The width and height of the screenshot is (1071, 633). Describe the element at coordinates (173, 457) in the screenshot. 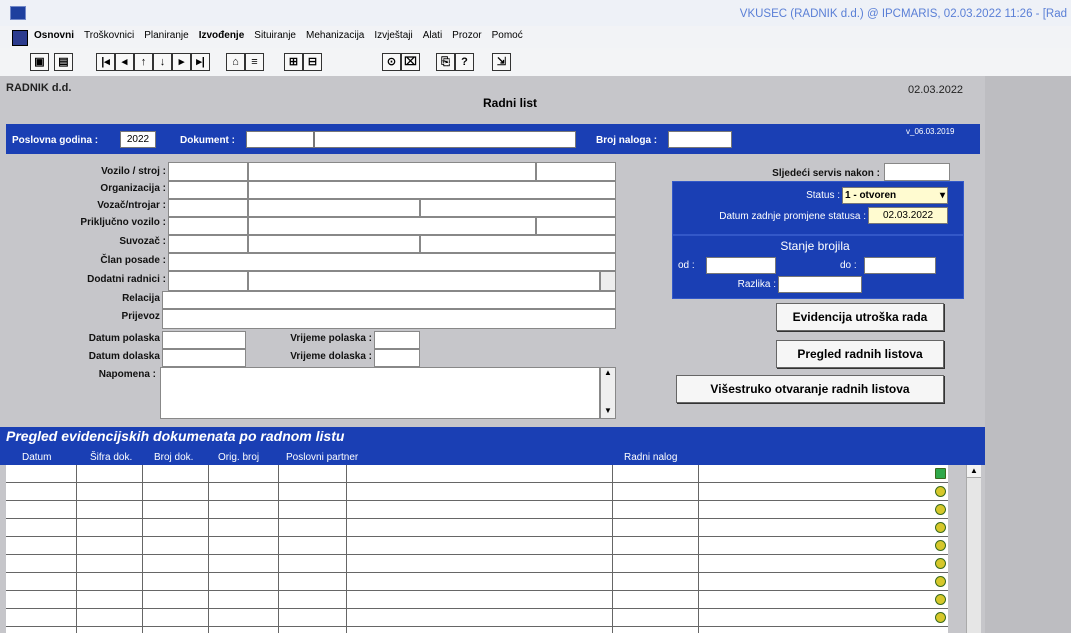

I see `col-broj-dok: Broj dok.` at that location.